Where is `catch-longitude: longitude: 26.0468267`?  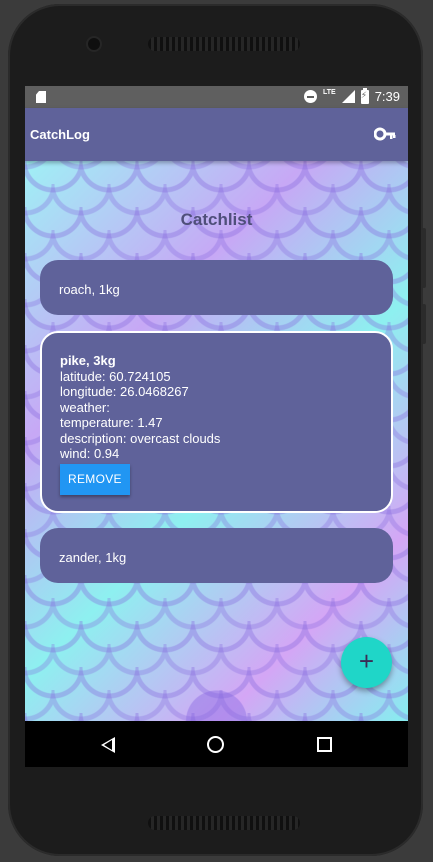 catch-longitude: longitude: 26.0468267 is located at coordinates (124, 391).